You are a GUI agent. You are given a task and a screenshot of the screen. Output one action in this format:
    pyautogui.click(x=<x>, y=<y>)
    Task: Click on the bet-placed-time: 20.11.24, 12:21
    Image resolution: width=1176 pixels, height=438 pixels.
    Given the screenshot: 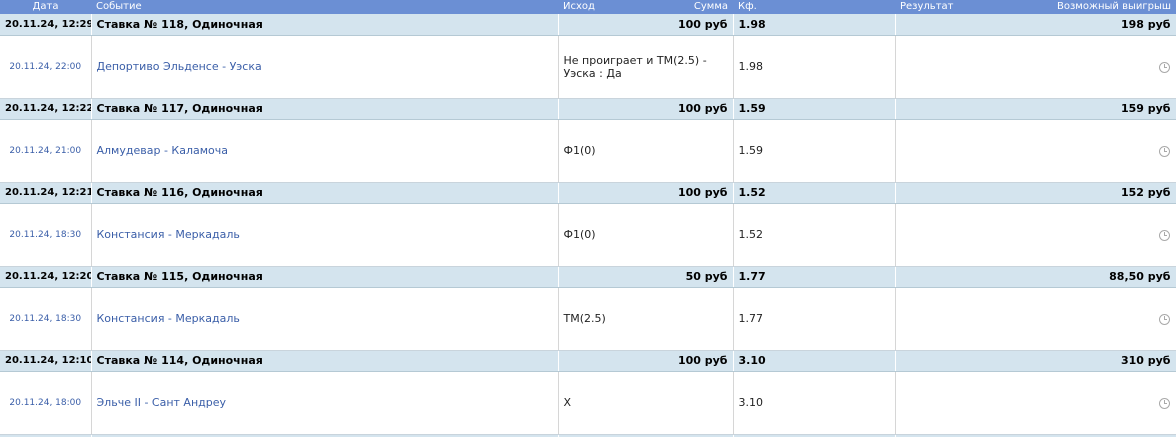 What is the action you would take?
    pyautogui.click(x=46, y=193)
    